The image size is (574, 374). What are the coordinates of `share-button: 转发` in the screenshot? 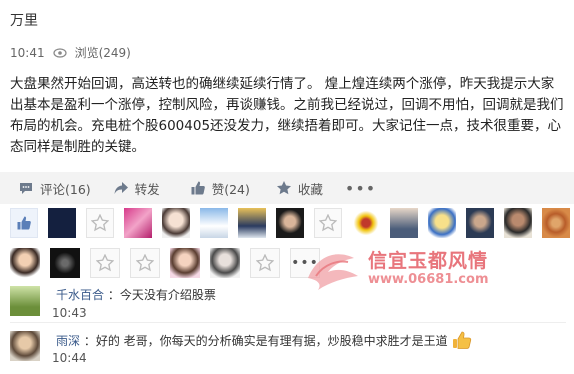 It's located at (136, 188).